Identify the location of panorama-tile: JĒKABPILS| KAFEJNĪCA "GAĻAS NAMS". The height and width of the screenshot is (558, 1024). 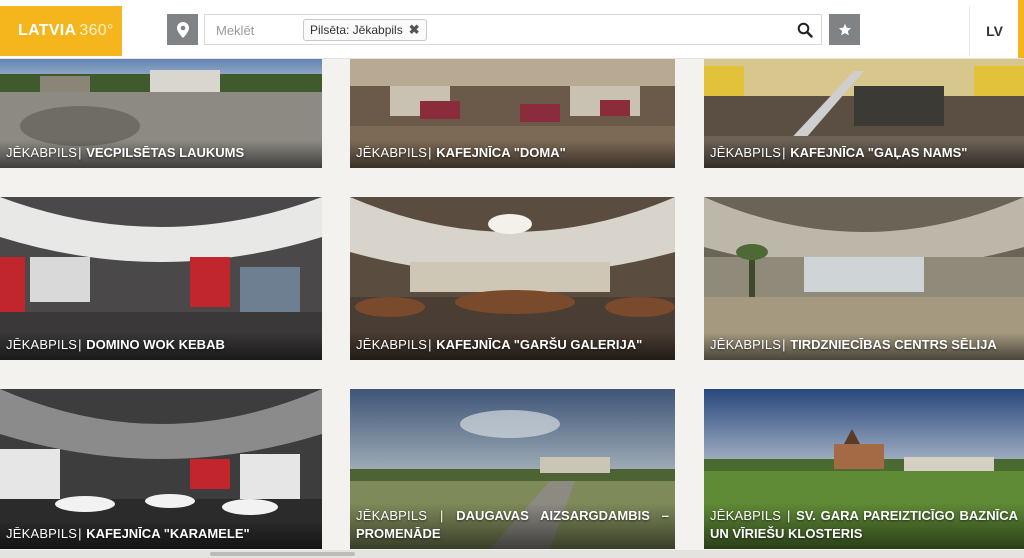
(864, 112).